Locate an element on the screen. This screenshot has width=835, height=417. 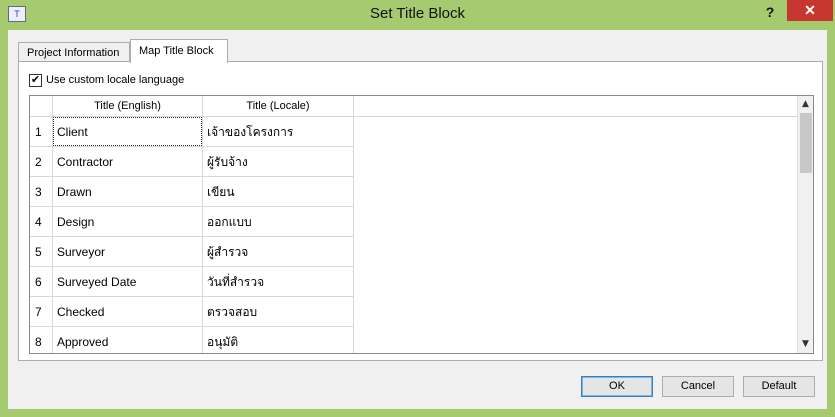
header-title-english: Title (English) is located at coordinates (128, 106).